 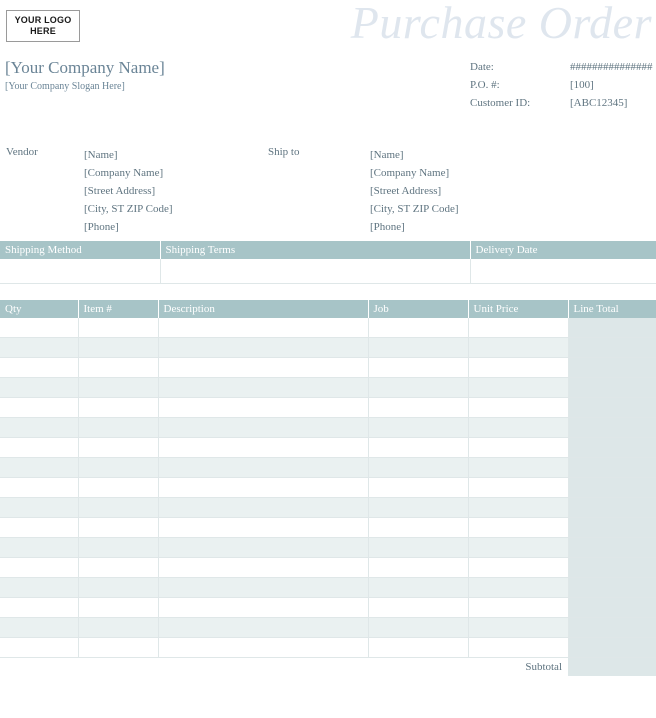 I want to click on vendor-line-street: [Street Address], so click(x=128, y=191).